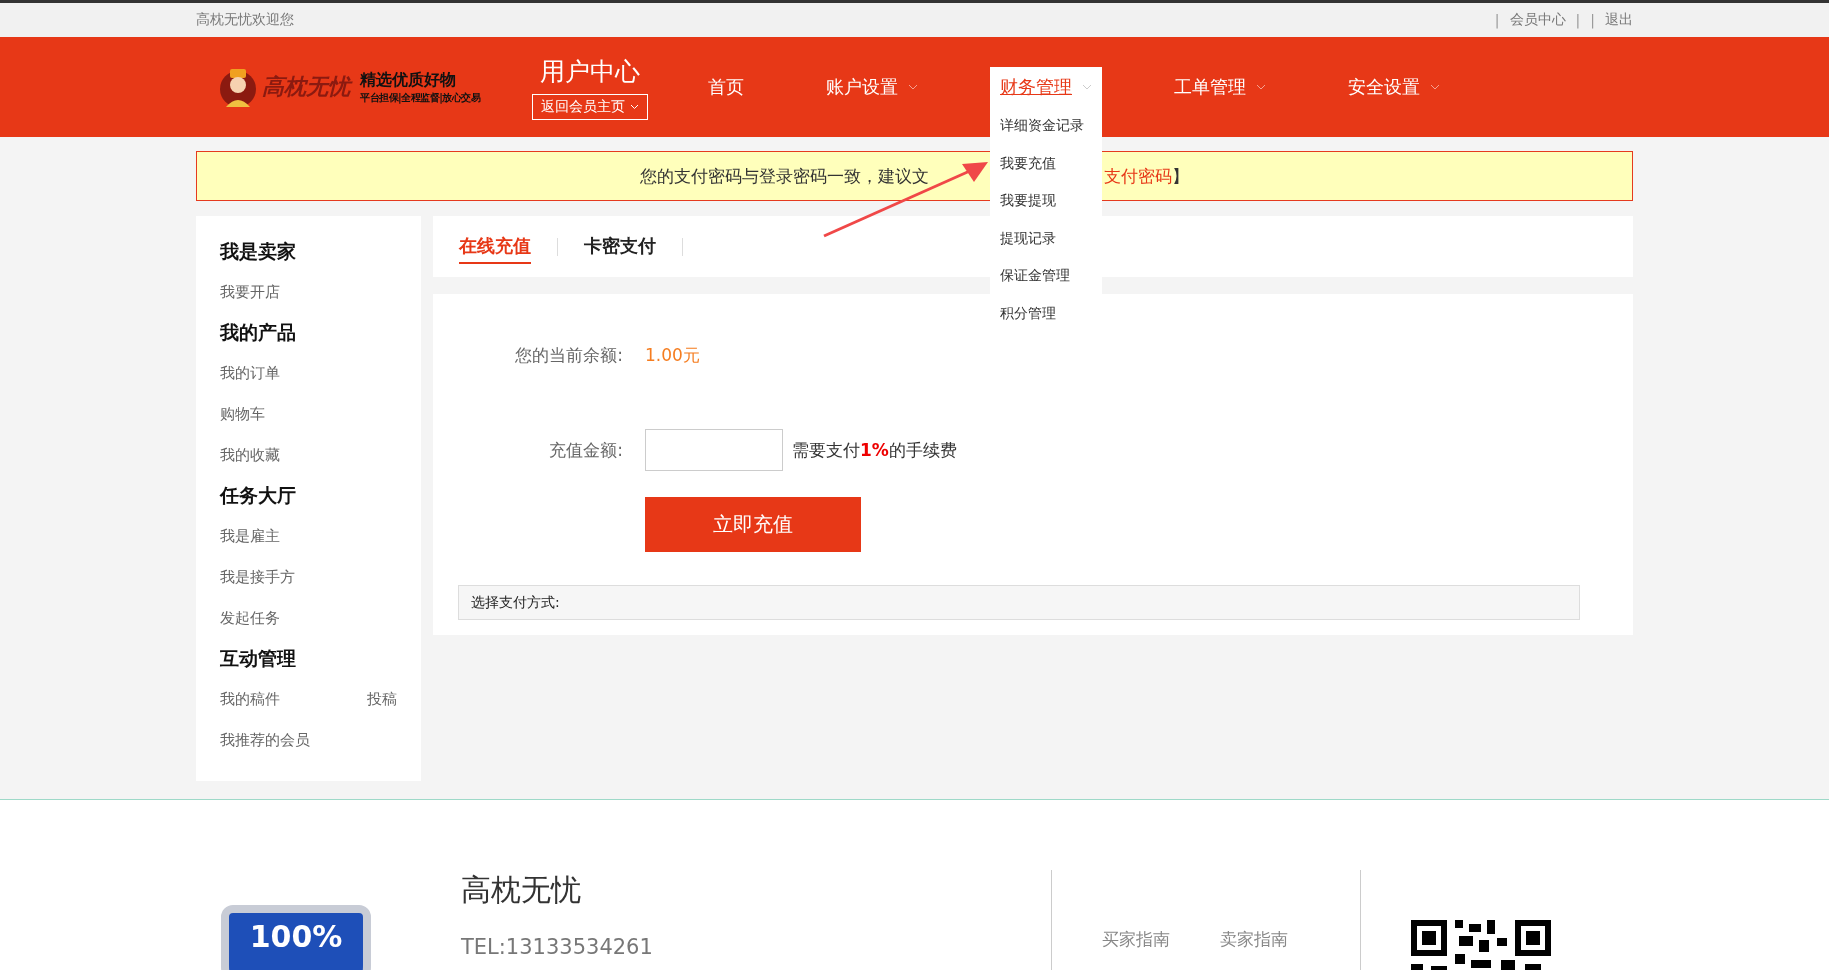 Image resolution: width=1829 pixels, height=970 pixels. What do you see at coordinates (714, 450) in the screenshot?
I see `amount-field` at bounding box center [714, 450].